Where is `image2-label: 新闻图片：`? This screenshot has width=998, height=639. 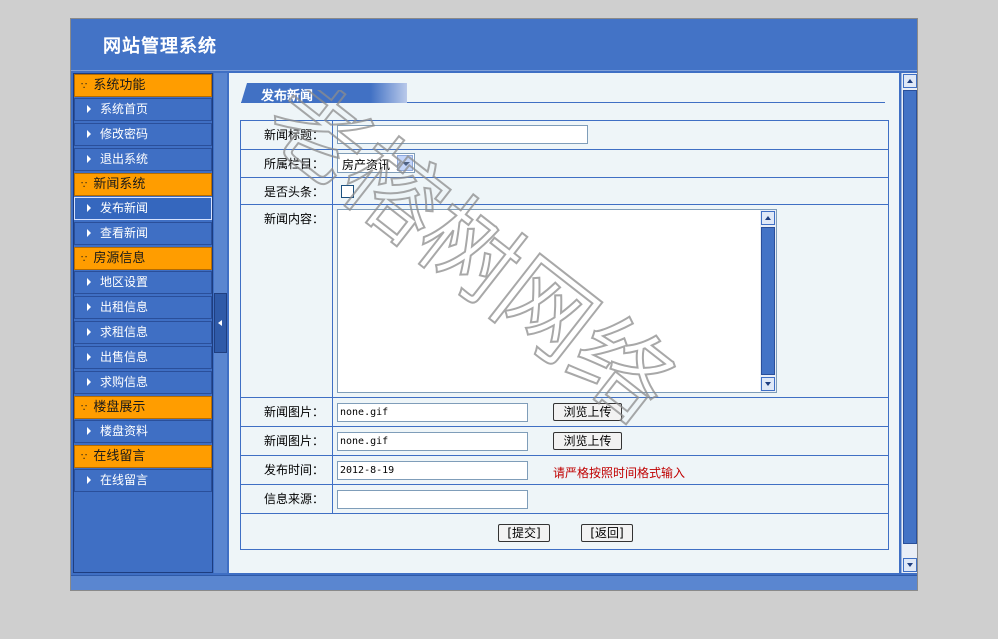
image2-label: 新闻图片： is located at coordinates (287, 441).